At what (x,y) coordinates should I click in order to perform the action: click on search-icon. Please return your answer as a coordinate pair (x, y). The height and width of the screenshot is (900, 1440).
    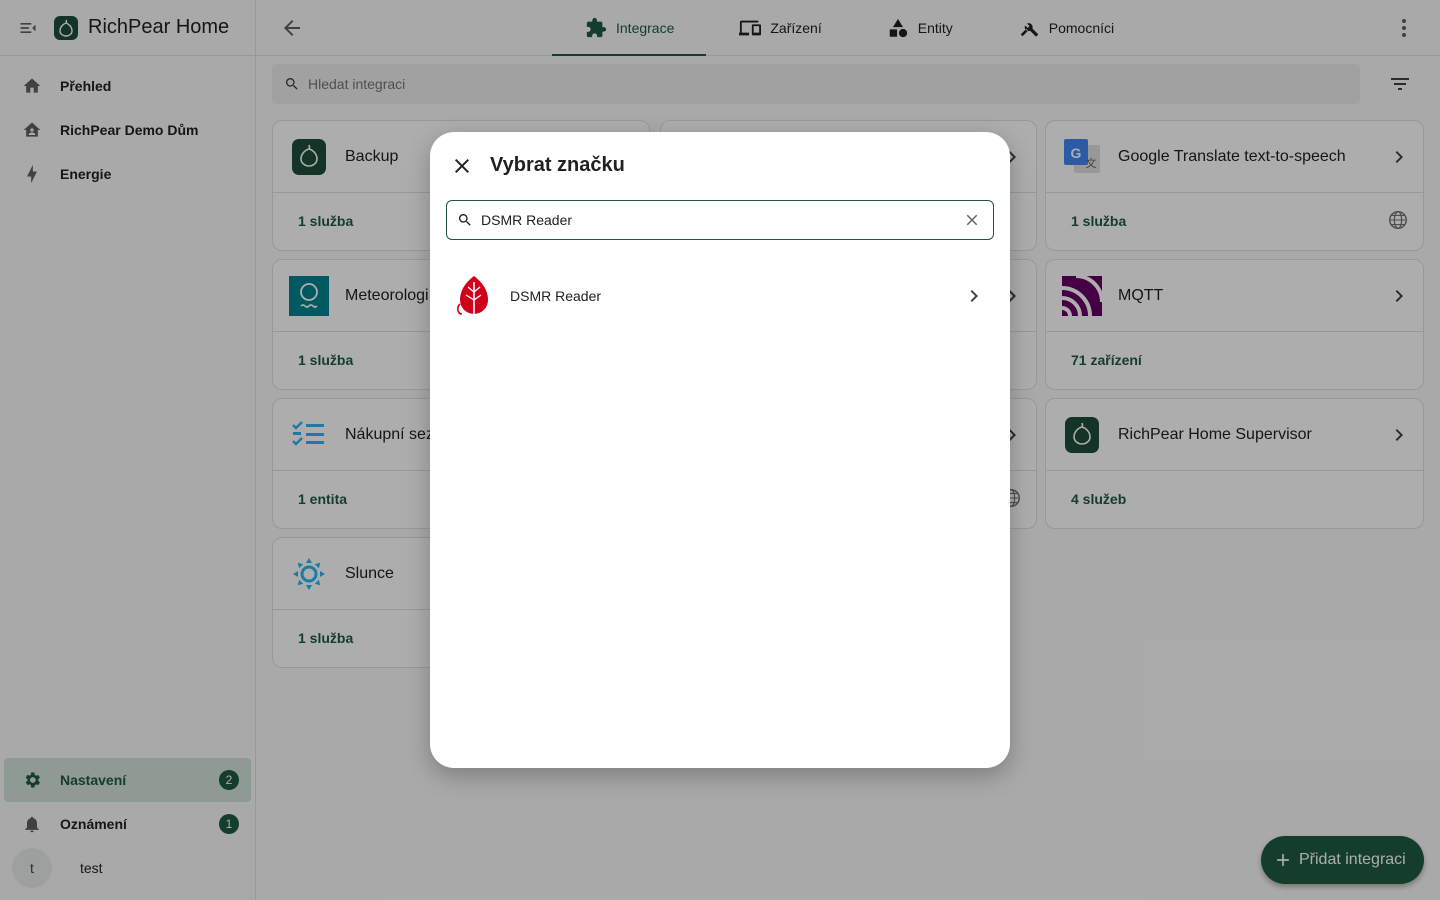
    Looking at the image, I should click on (465, 220).